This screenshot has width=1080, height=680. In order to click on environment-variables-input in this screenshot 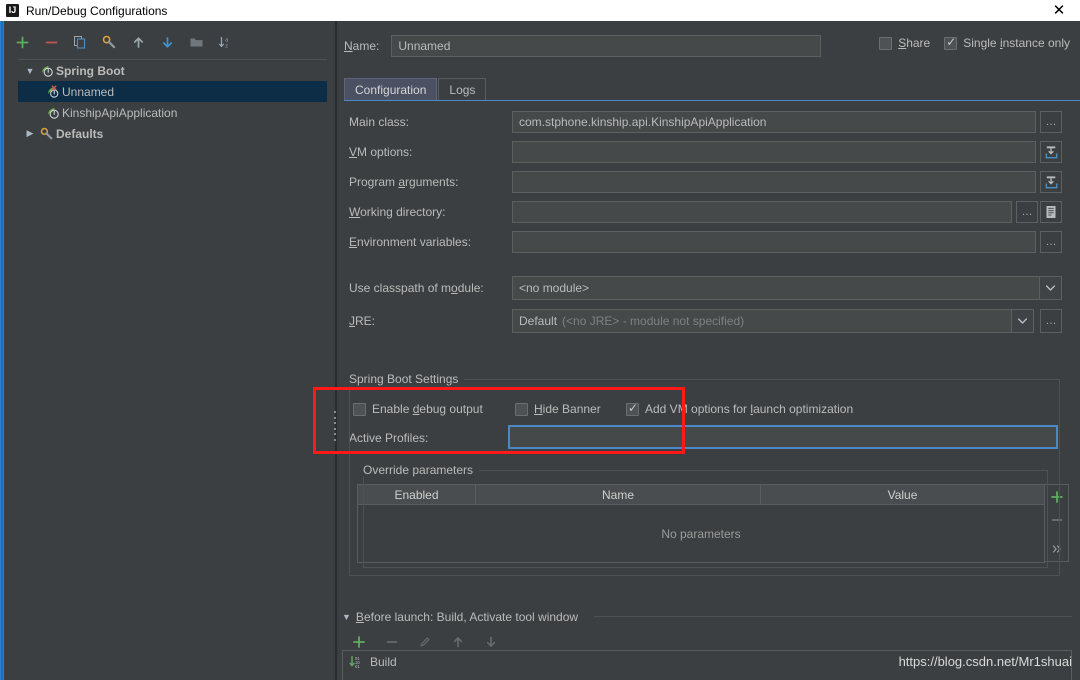, I will do `click(774, 242)`.